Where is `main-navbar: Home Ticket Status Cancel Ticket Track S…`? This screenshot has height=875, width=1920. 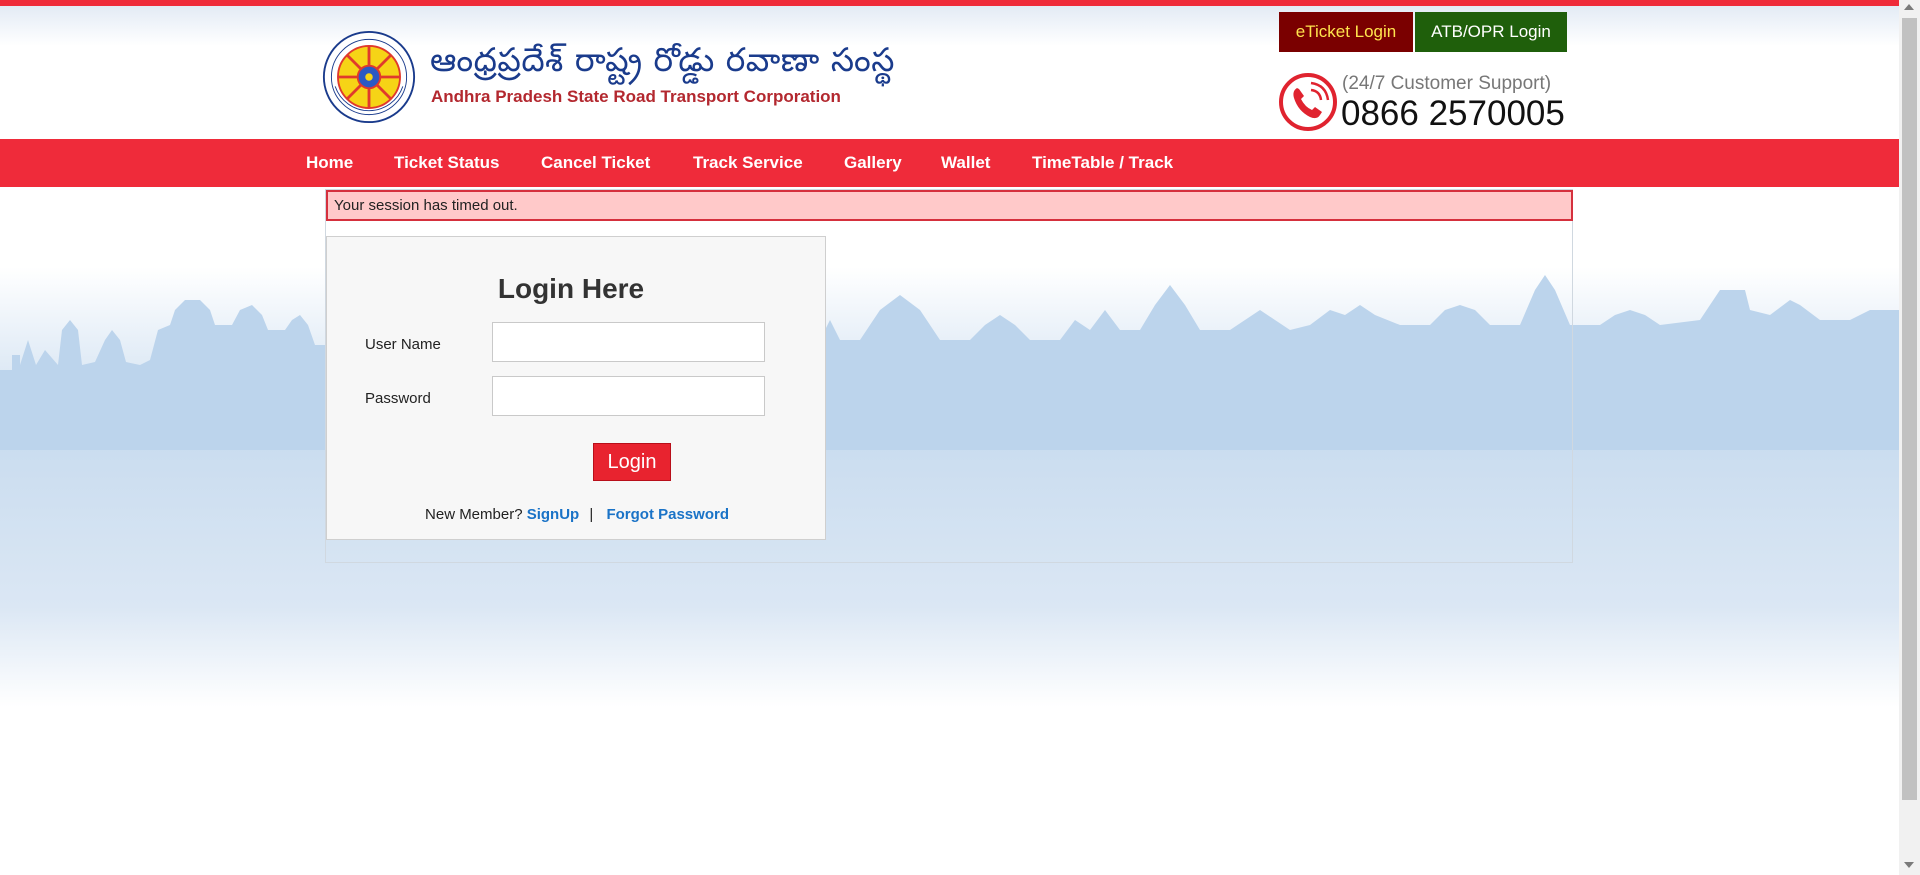
main-navbar: Home Ticket Status Cancel Ticket Track S… is located at coordinates (949, 163).